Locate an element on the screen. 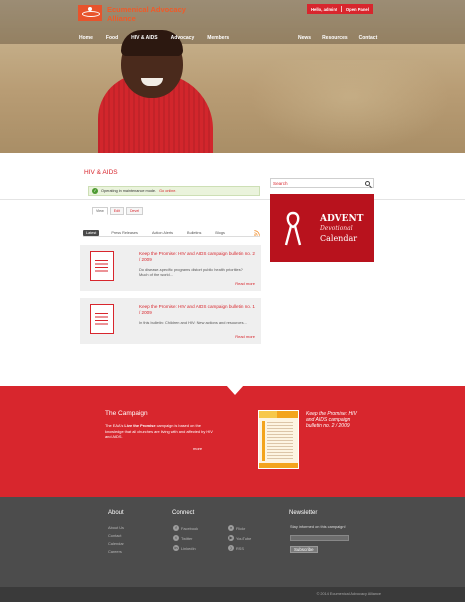 Image resolution: width=465 pixels, height=602 pixels. facebook-icon: f is located at coordinates (176, 528).